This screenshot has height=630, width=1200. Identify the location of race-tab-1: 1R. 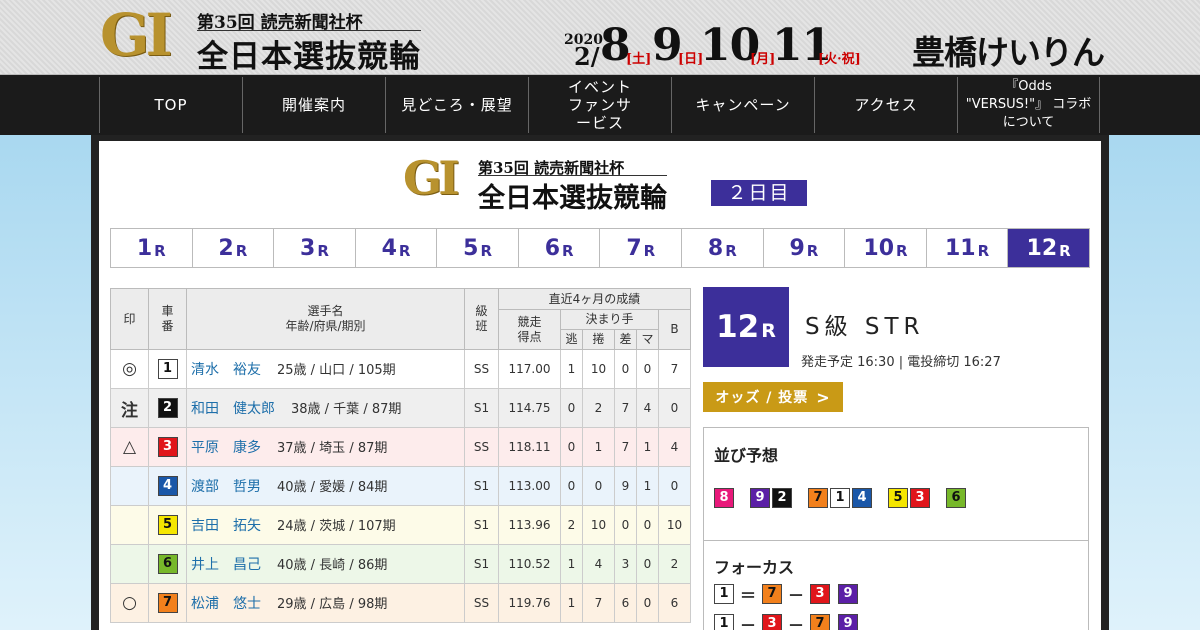
(152, 248).